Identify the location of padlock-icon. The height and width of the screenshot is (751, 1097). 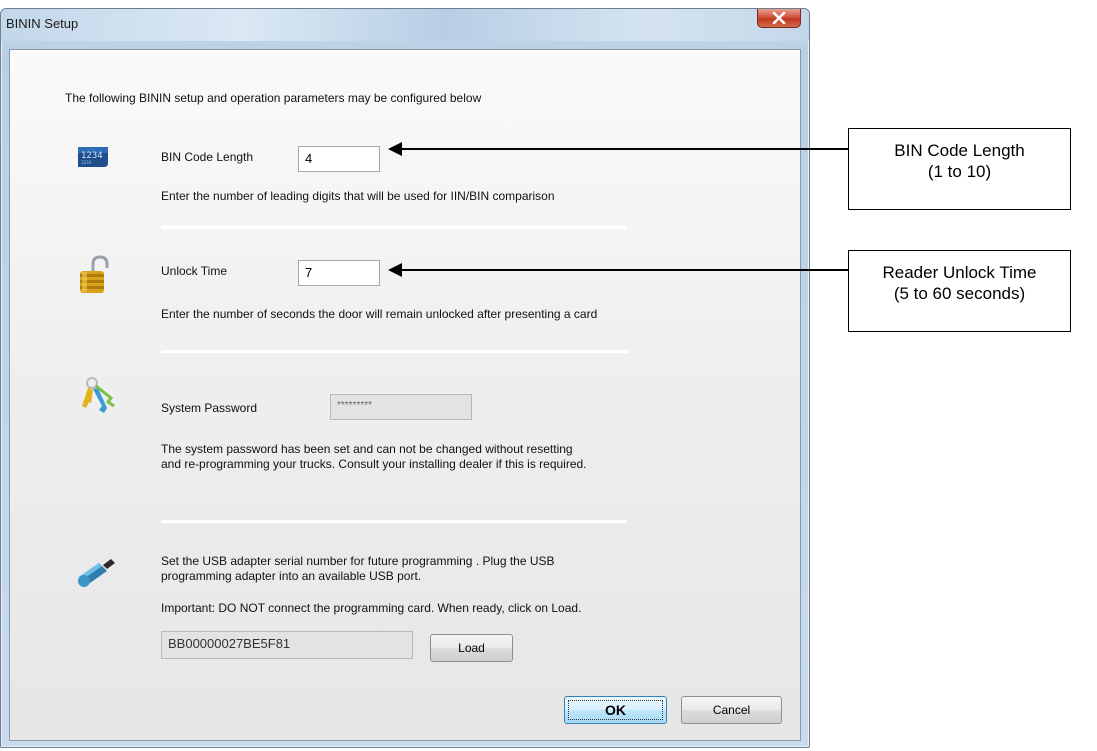
(94, 274).